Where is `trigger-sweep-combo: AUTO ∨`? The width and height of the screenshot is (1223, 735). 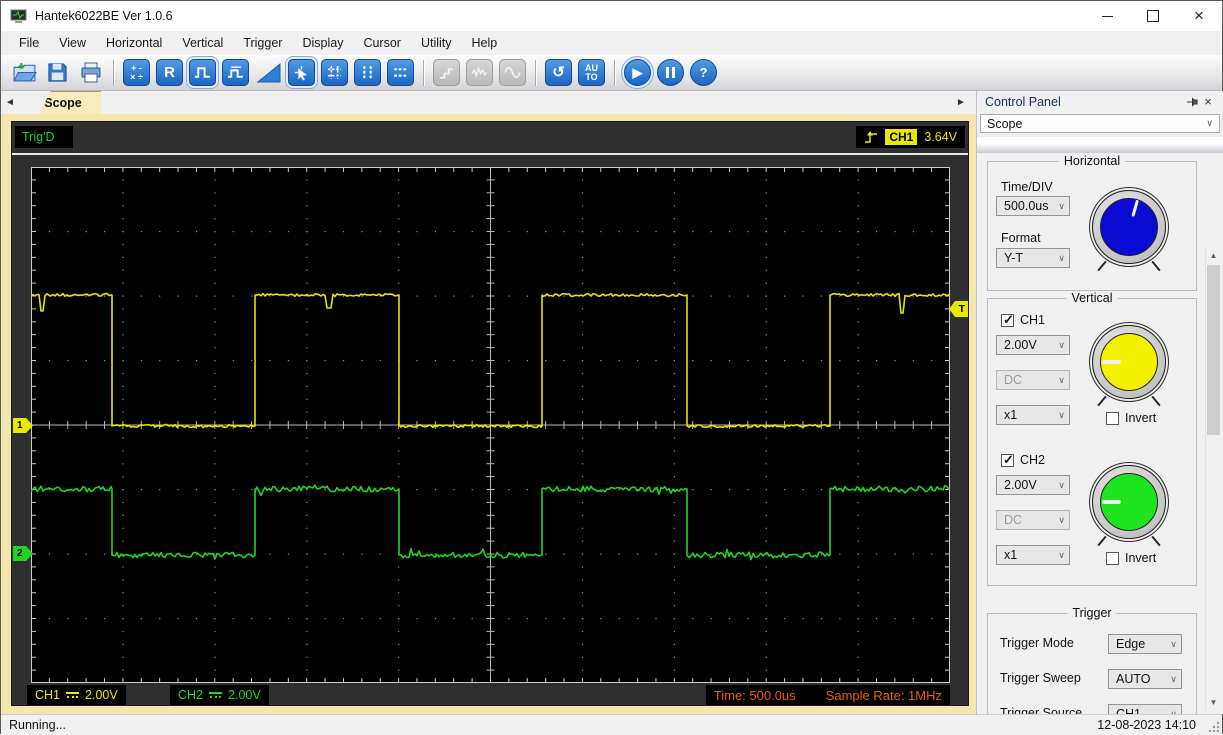 trigger-sweep-combo: AUTO ∨ is located at coordinates (1145, 679).